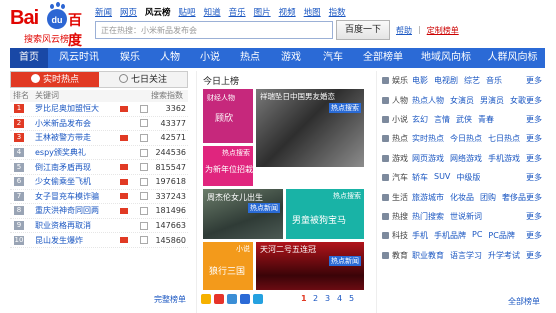 This screenshot has width=556, height=313. I want to click on page-5: 5, so click(351, 298).